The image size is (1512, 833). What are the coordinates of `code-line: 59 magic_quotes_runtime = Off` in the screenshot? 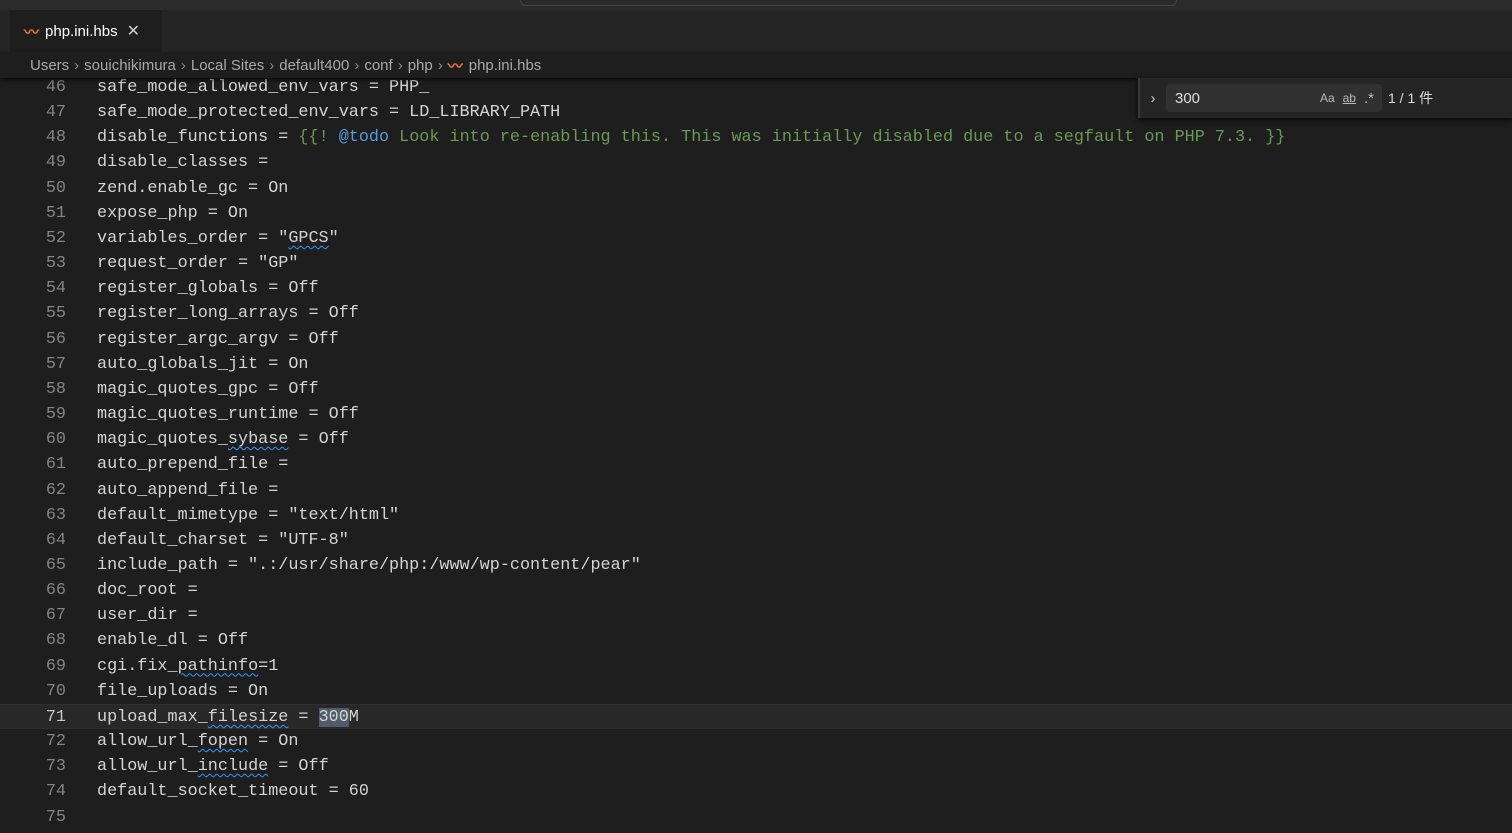 It's located at (756, 414).